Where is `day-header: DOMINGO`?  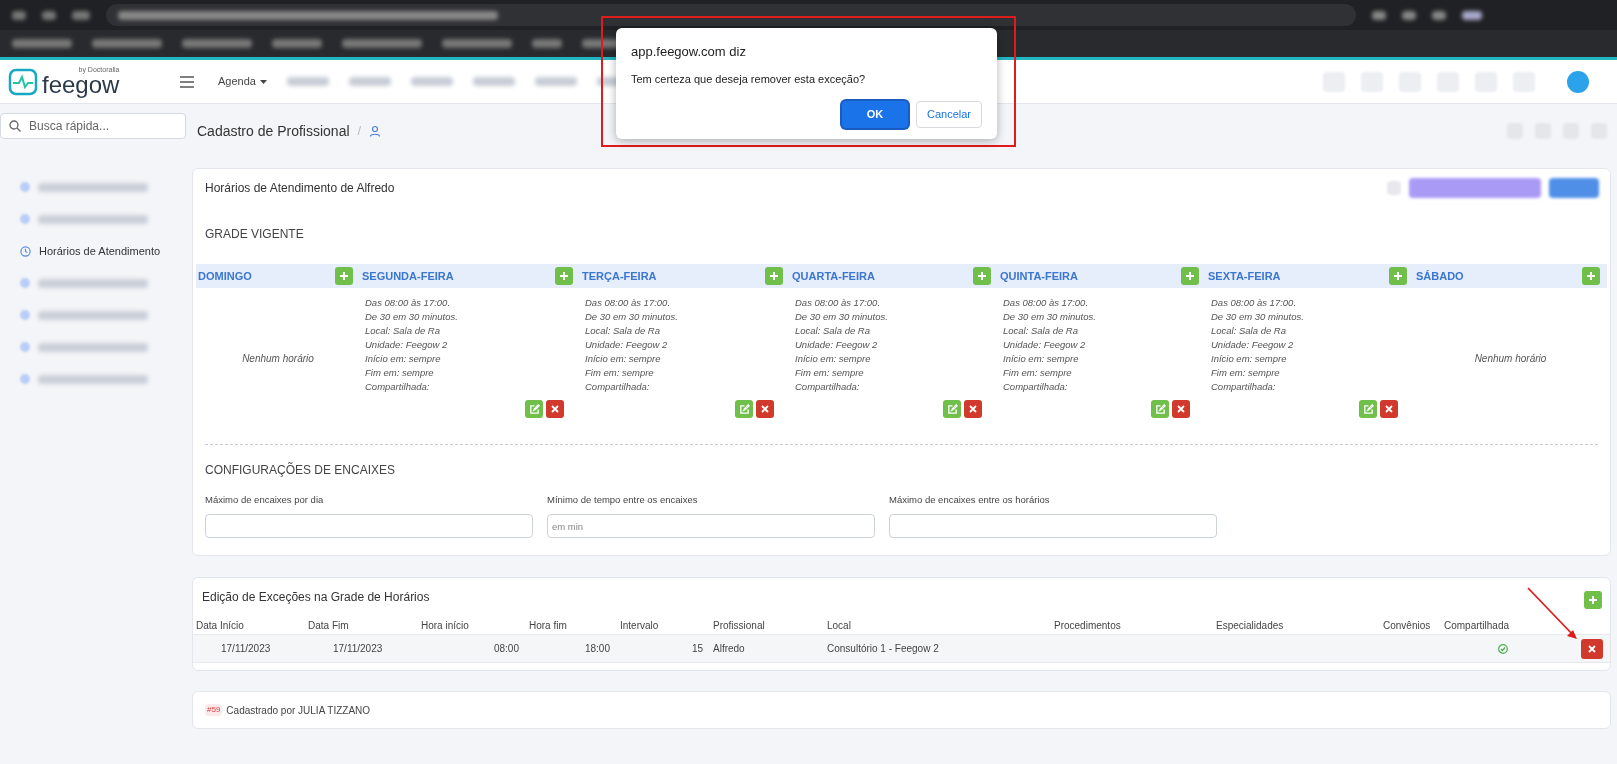
day-header: DOMINGO is located at coordinates (278, 276).